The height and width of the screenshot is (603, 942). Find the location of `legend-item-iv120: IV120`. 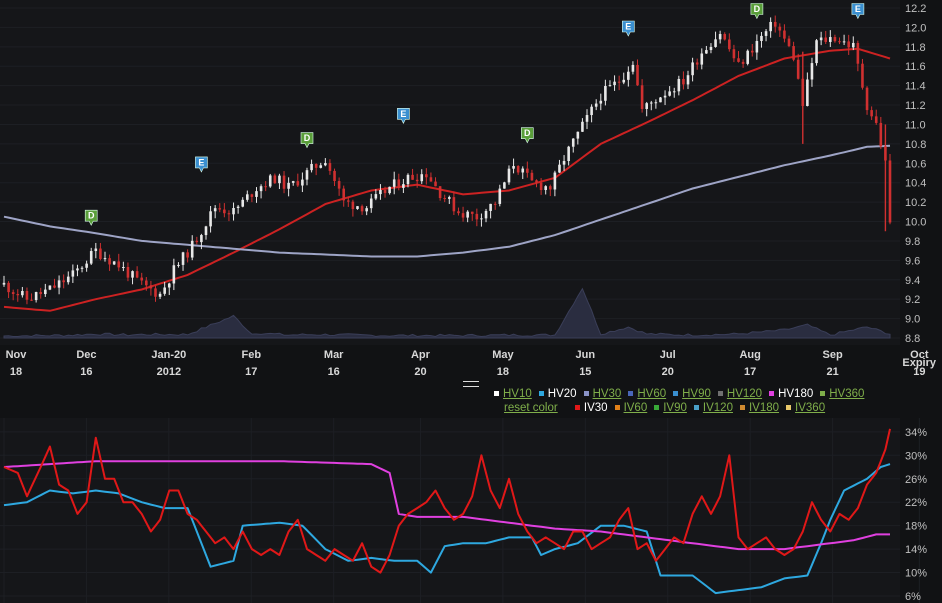

legend-item-iv120: IV120 is located at coordinates (713, 408).